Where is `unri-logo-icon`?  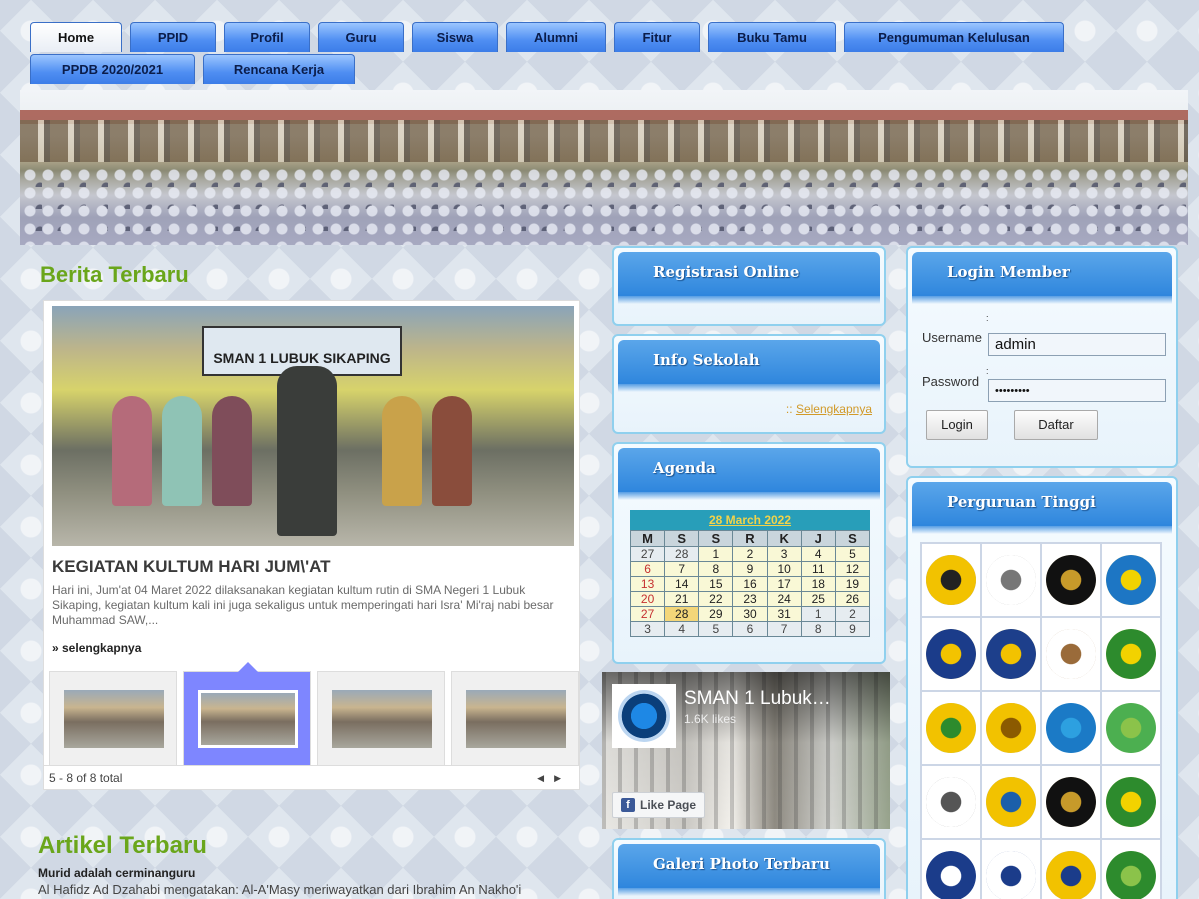 unri-logo-icon is located at coordinates (1131, 654).